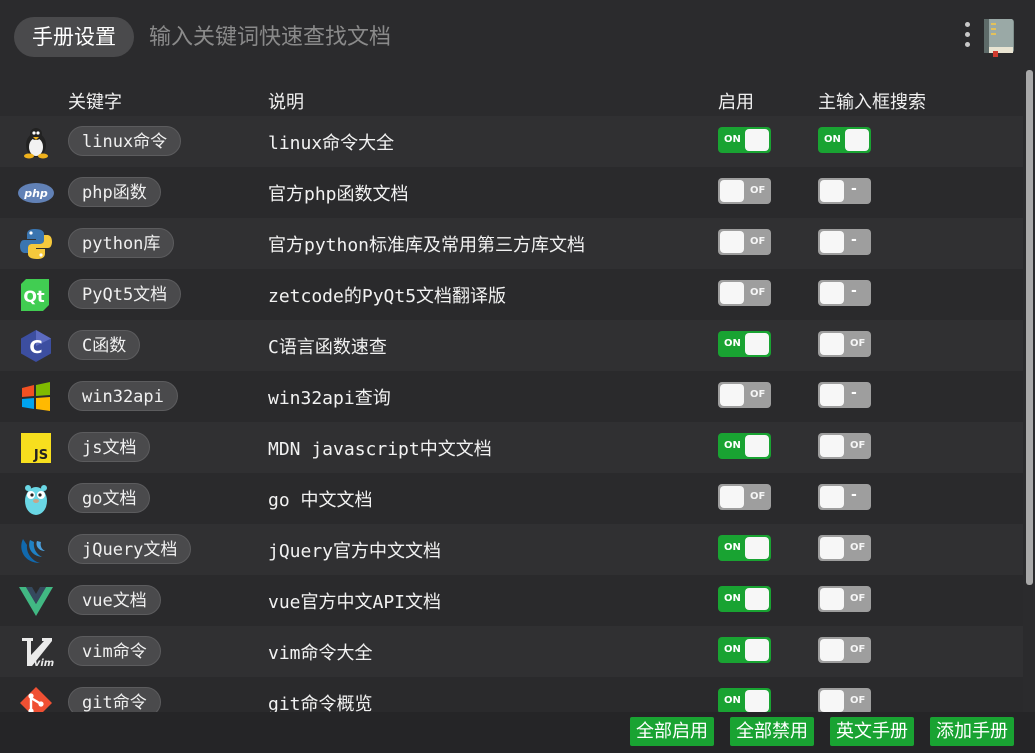  Describe the element at coordinates (672, 731) in the screenshot. I see `enable-all-button: 全部启用` at that location.